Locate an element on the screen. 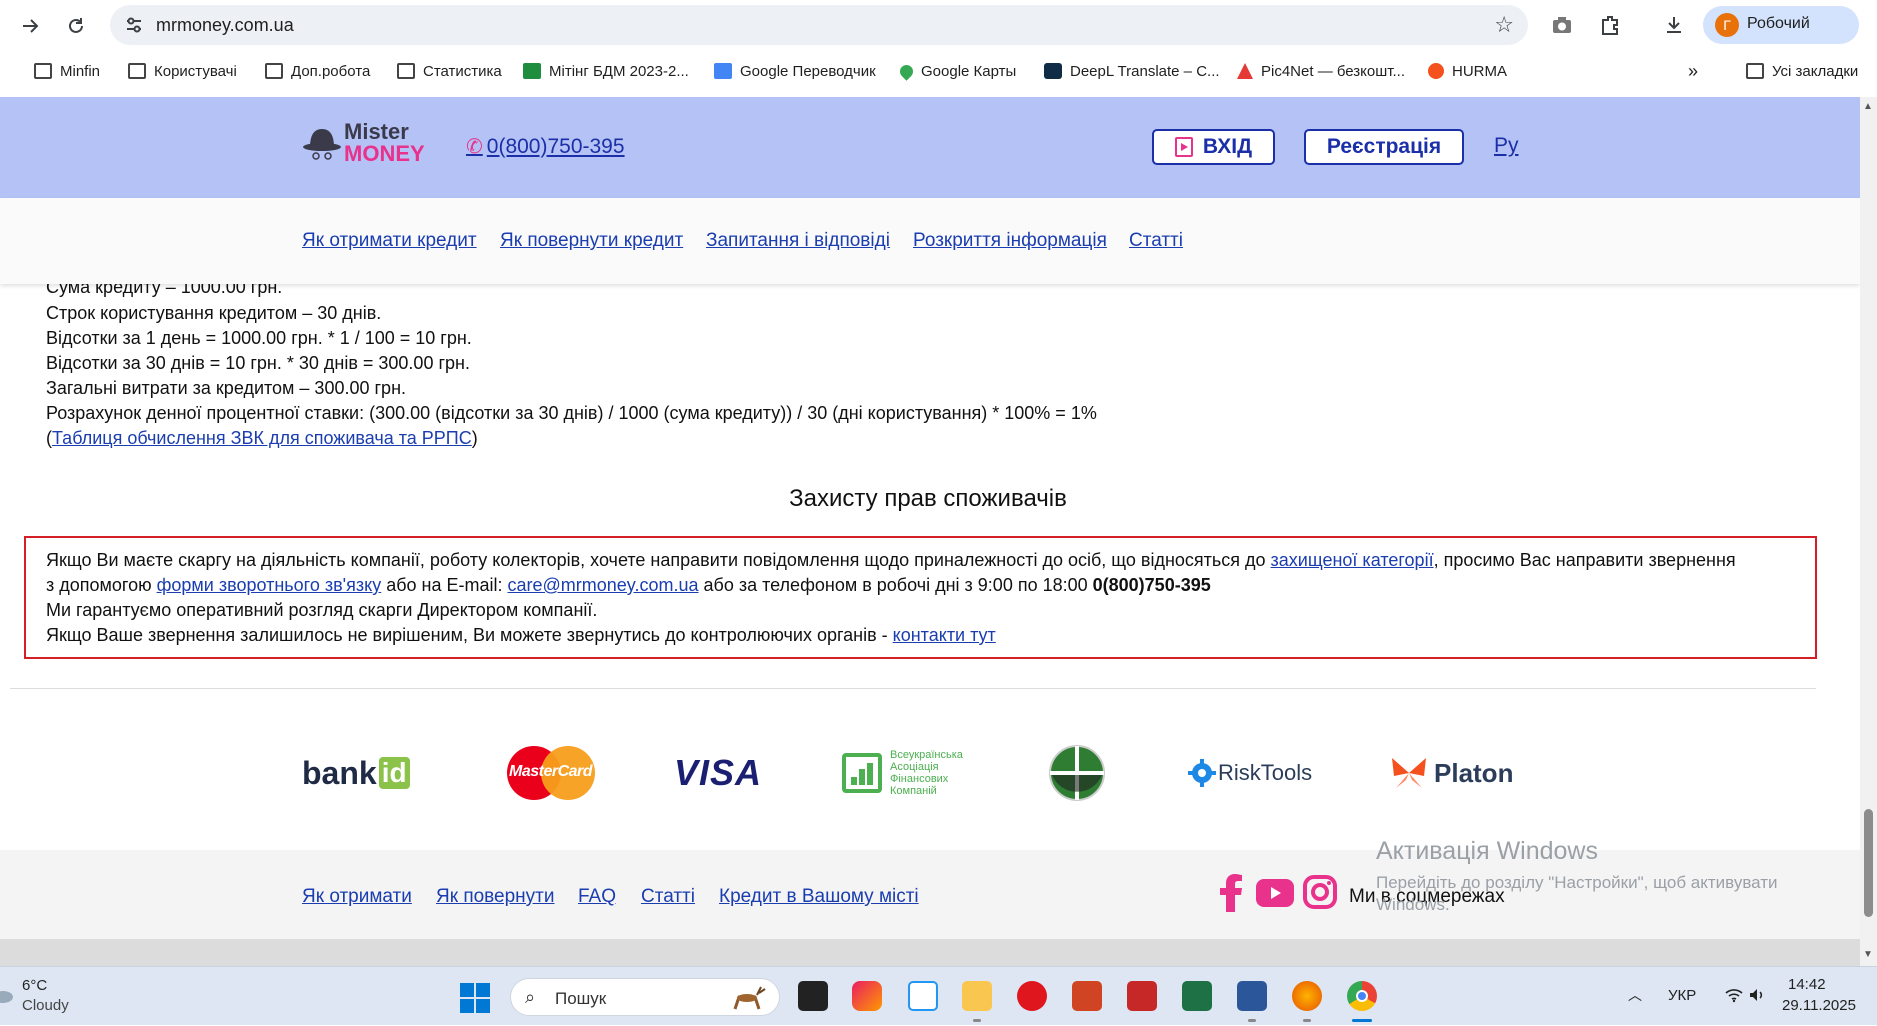 The height and width of the screenshot is (1026, 1877). feedback-form-link: форми зворотнього зв'язку is located at coordinates (269, 585).